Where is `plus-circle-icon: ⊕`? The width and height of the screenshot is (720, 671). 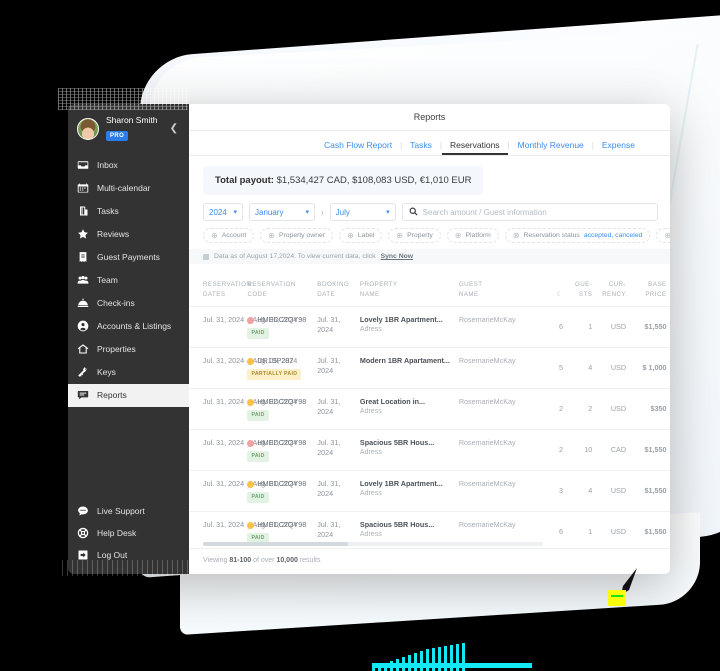
plus-circle-icon: ⊕ is located at coordinates (400, 235).